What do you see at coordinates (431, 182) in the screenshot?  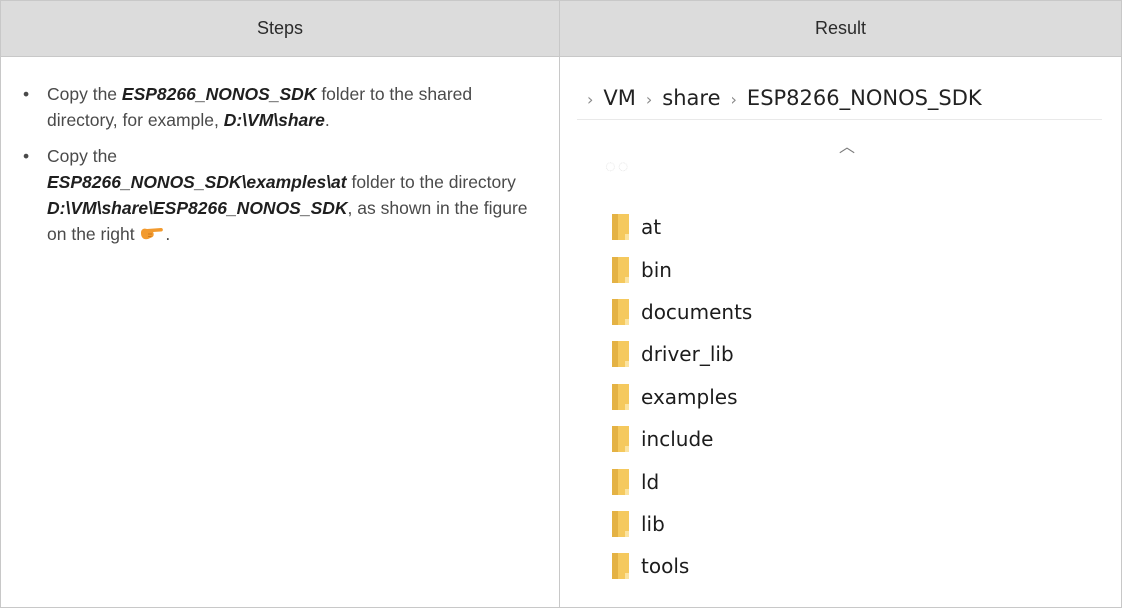 I see `step2-text-2: folder to the directory` at bounding box center [431, 182].